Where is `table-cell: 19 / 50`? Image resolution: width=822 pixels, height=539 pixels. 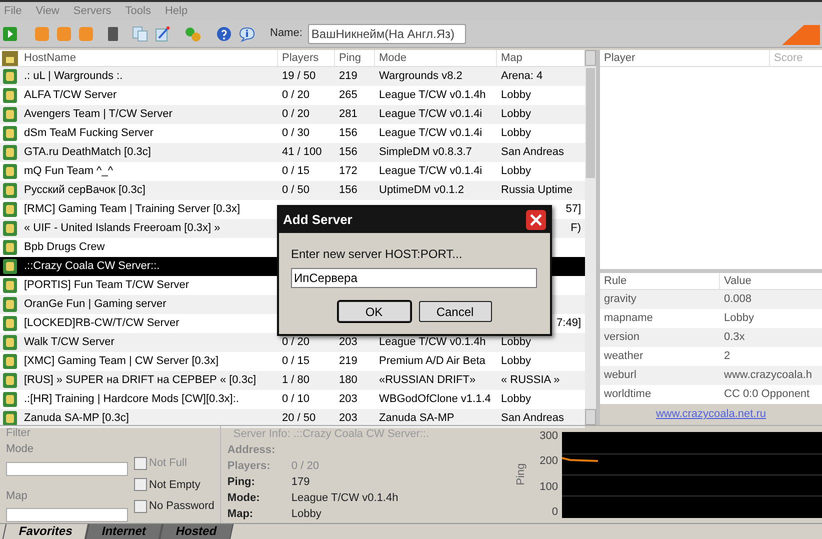 table-cell: 19 / 50 is located at coordinates (299, 76).